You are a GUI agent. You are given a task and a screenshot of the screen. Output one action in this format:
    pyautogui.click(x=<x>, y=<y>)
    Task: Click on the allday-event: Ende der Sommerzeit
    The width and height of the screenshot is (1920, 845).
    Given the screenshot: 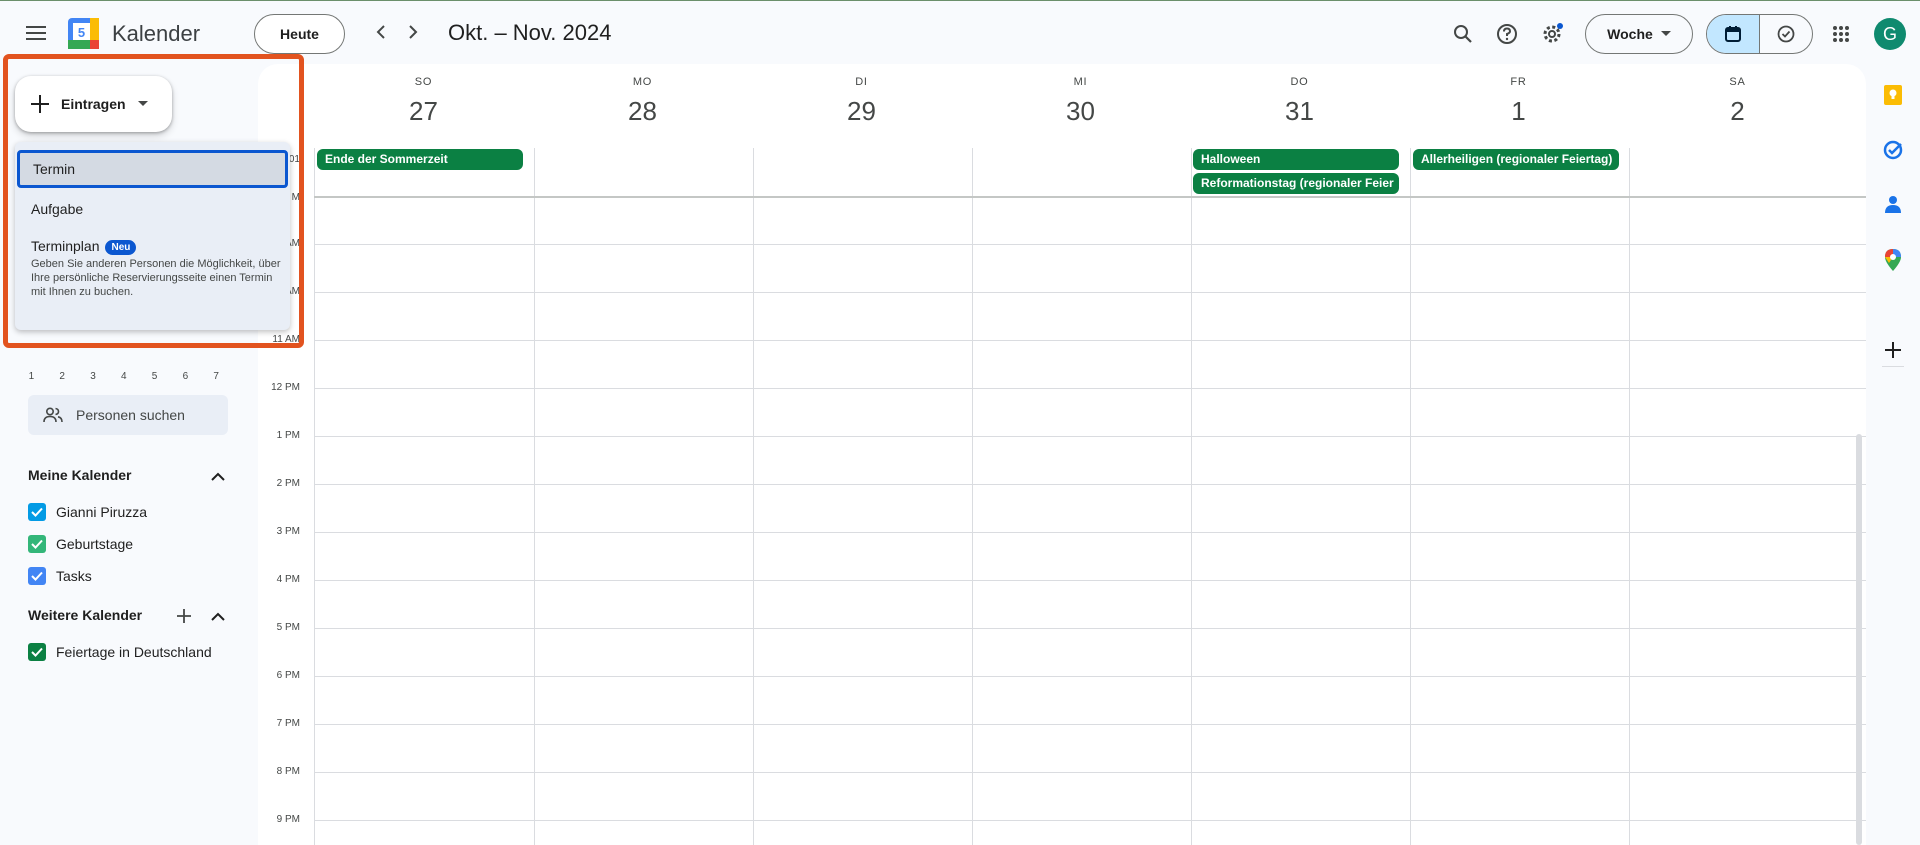 What is the action you would take?
    pyautogui.click(x=420, y=159)
    